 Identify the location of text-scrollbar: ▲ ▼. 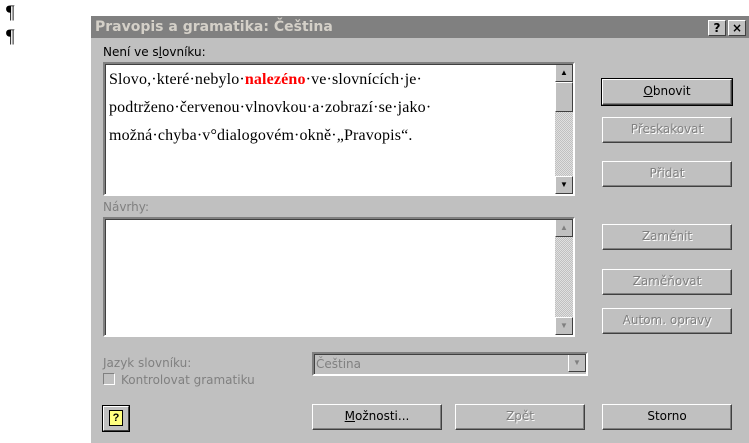
(564, 129).